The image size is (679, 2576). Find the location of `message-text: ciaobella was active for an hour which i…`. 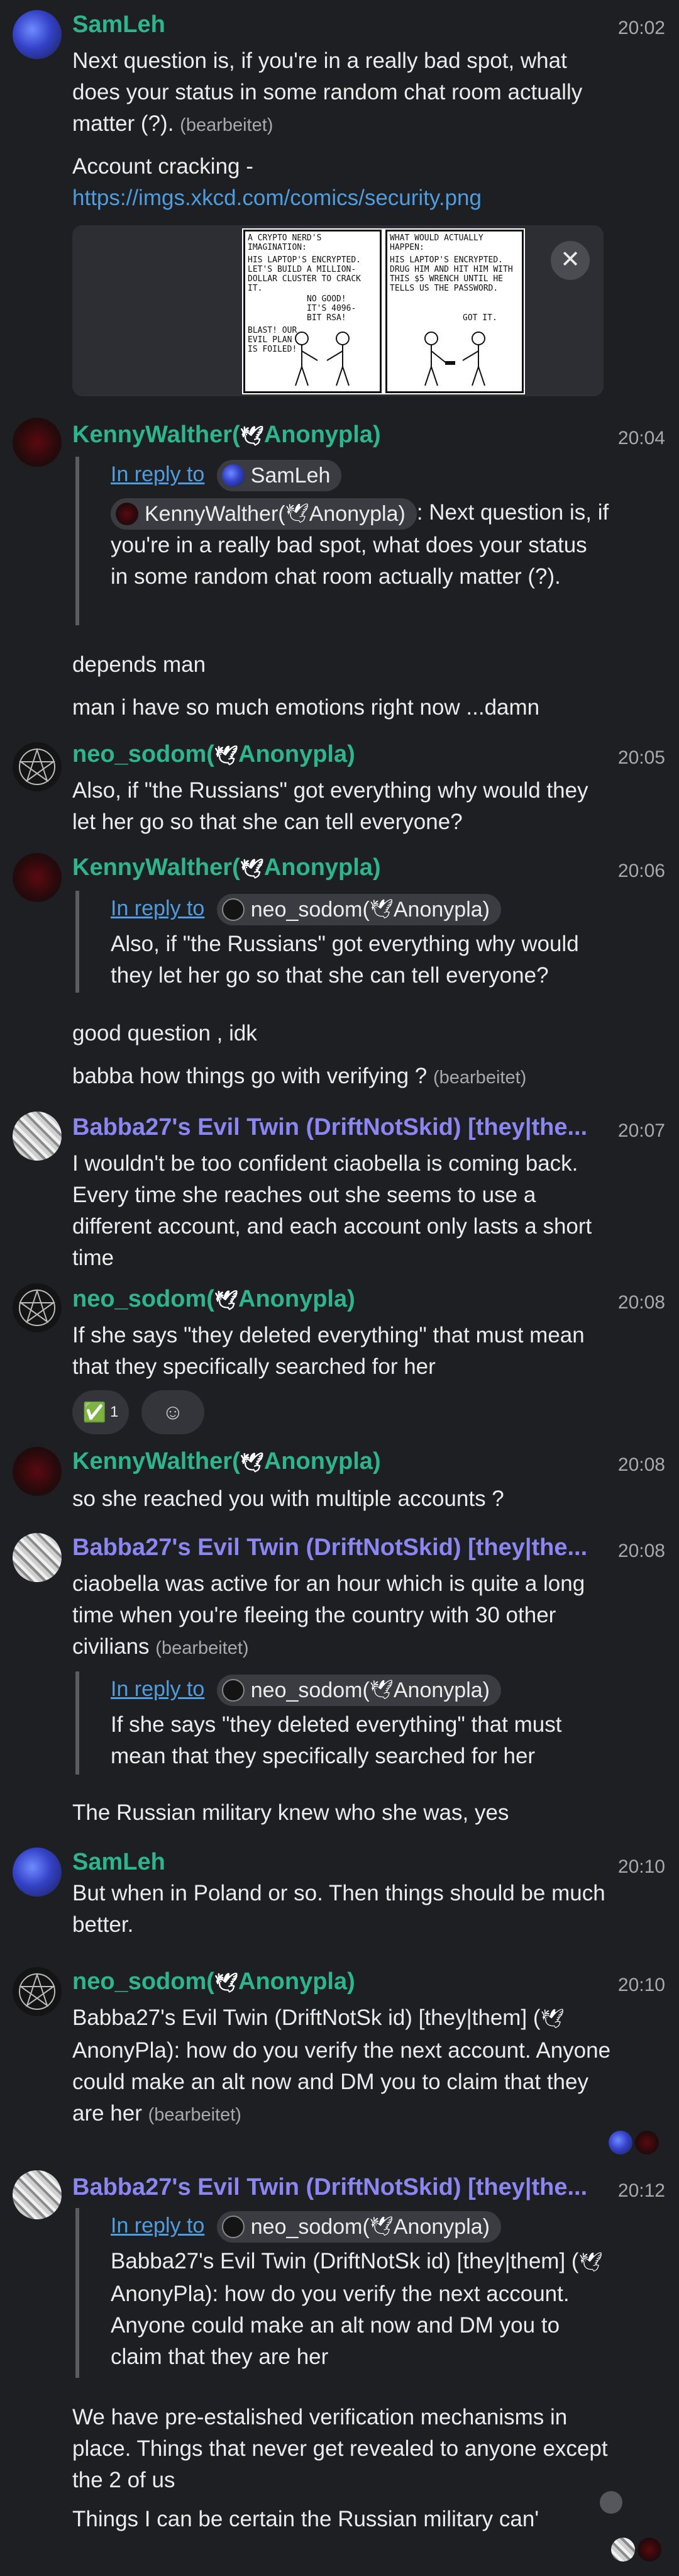

message-text: ciaobella was active for an hour which i… is located at coordinates (342, 1616).